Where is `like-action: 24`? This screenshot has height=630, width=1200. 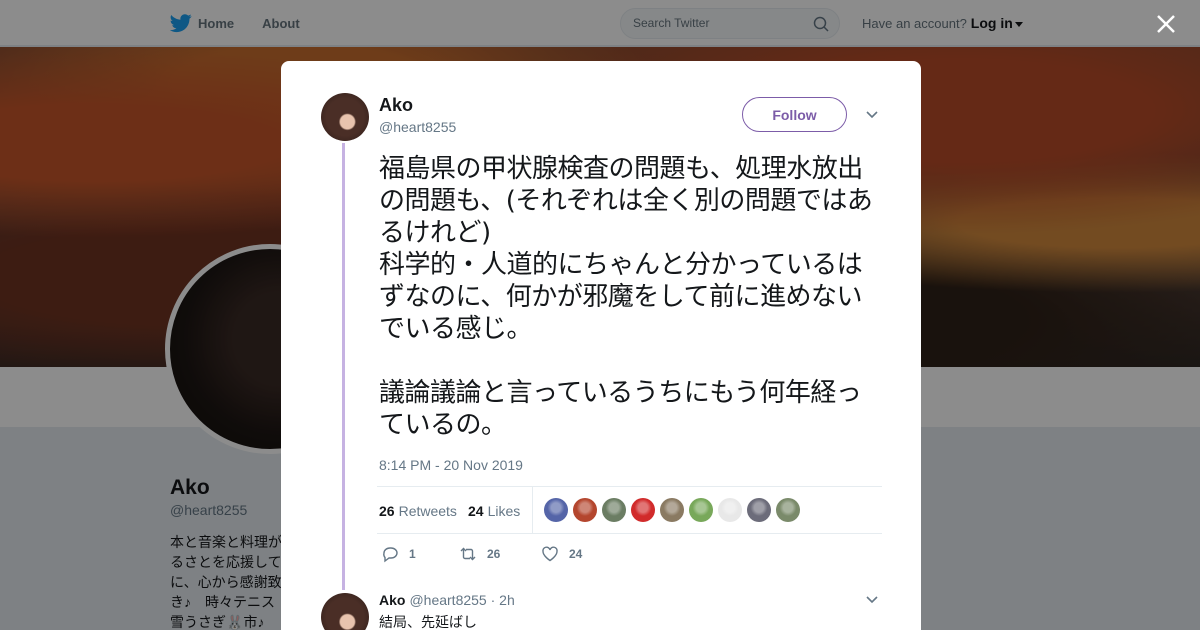 like-action: 24 is located at coordinates (561, 554).